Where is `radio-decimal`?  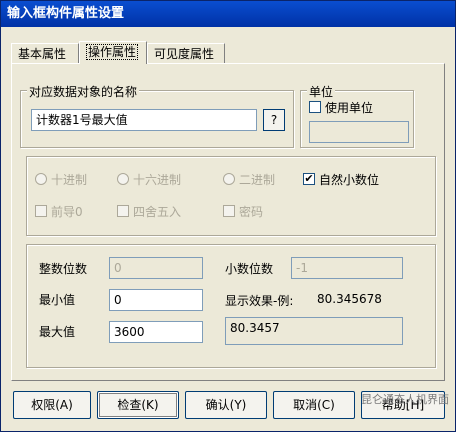
radio-decimal is located at coordinates (41, 179).